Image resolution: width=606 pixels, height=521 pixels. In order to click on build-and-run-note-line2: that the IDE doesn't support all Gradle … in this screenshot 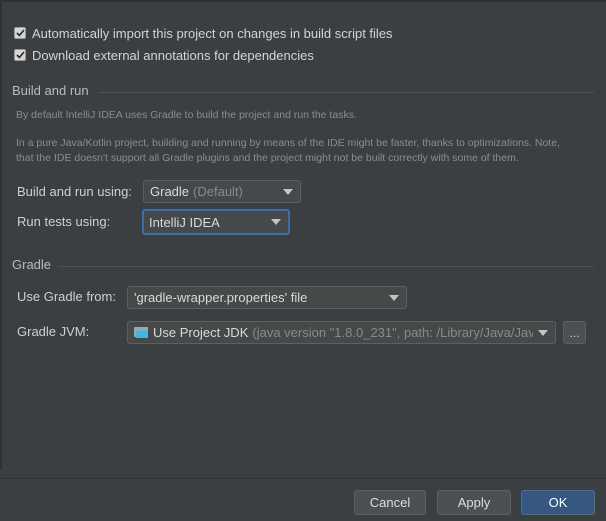, I will do `click(267, 158)`.